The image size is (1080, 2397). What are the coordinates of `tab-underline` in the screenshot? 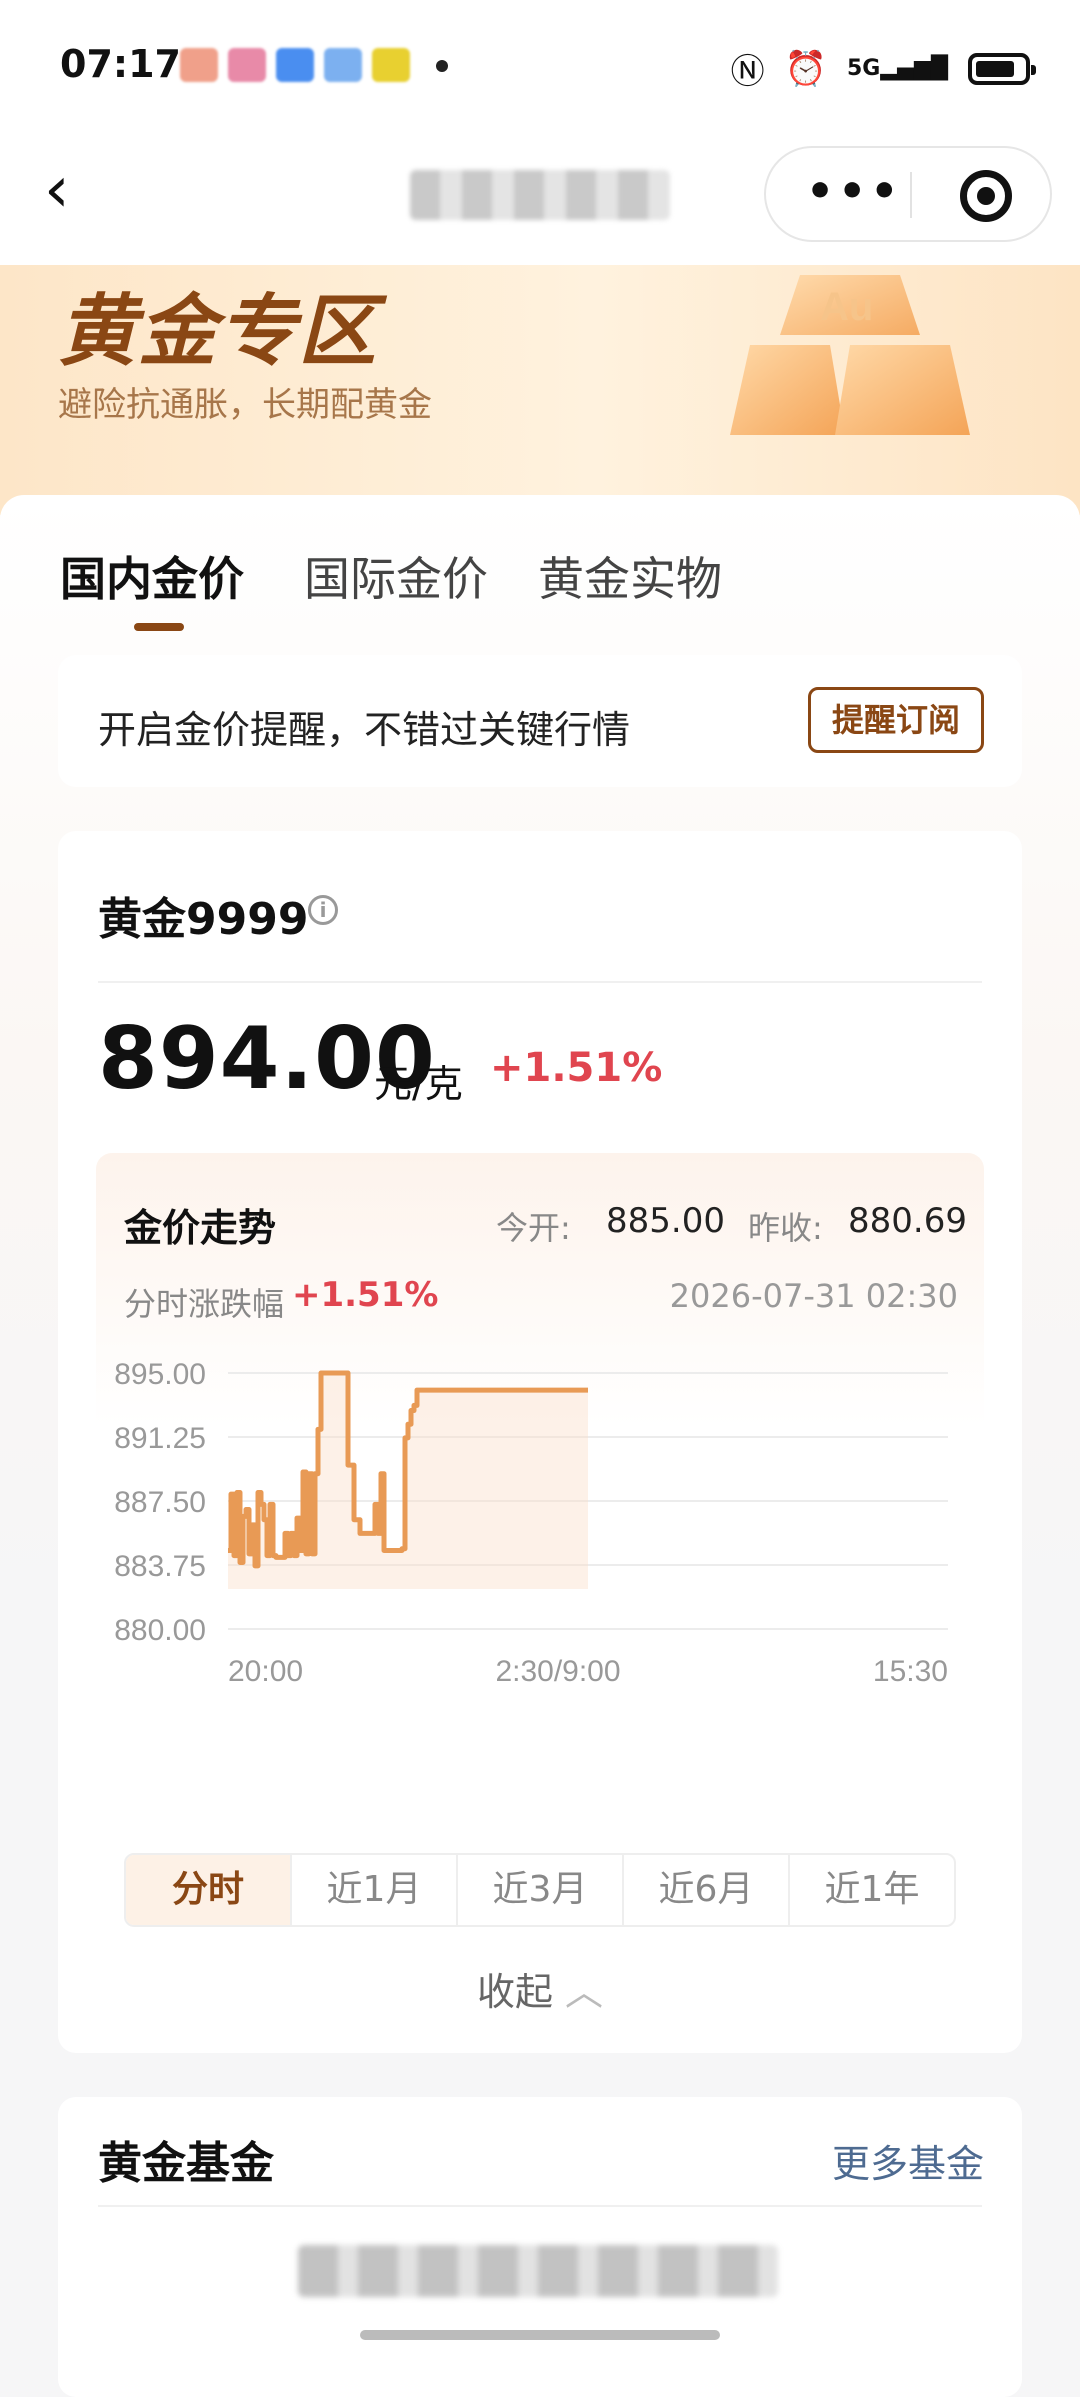 It's located at (159, 627).